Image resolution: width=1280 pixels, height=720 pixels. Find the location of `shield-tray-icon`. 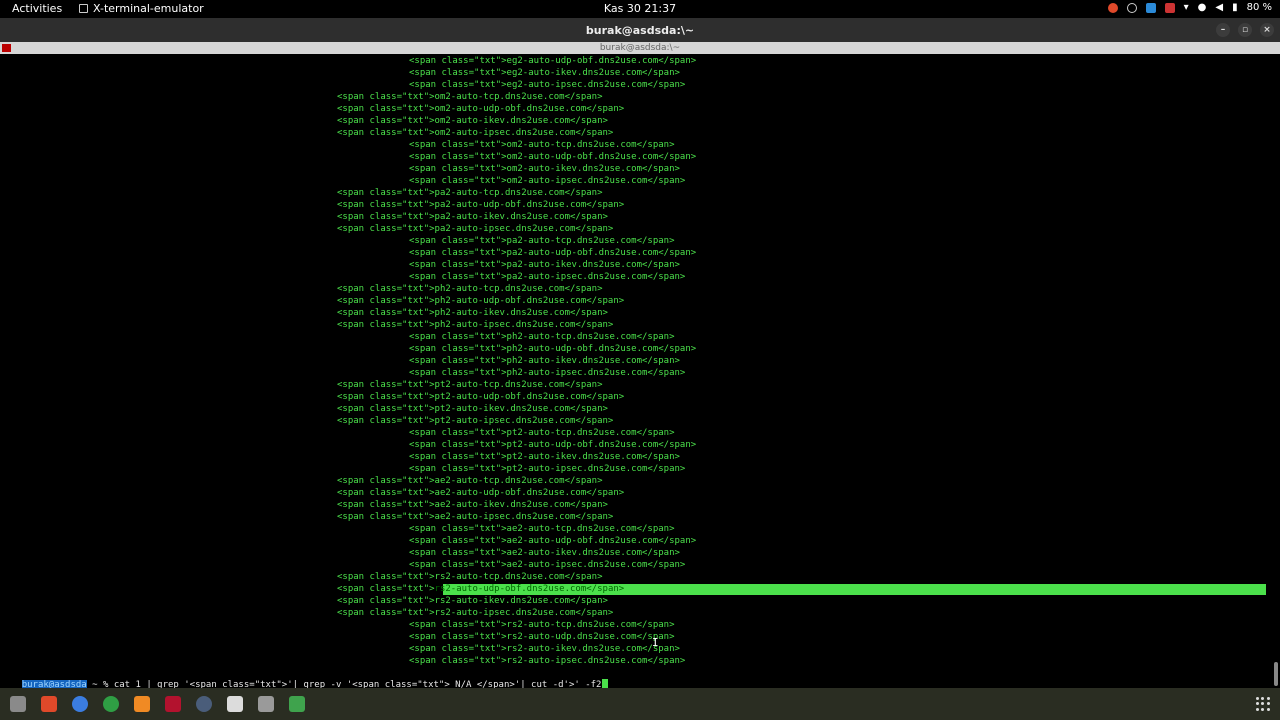

shield-tray-icon is located at coordinates (1169, 7).